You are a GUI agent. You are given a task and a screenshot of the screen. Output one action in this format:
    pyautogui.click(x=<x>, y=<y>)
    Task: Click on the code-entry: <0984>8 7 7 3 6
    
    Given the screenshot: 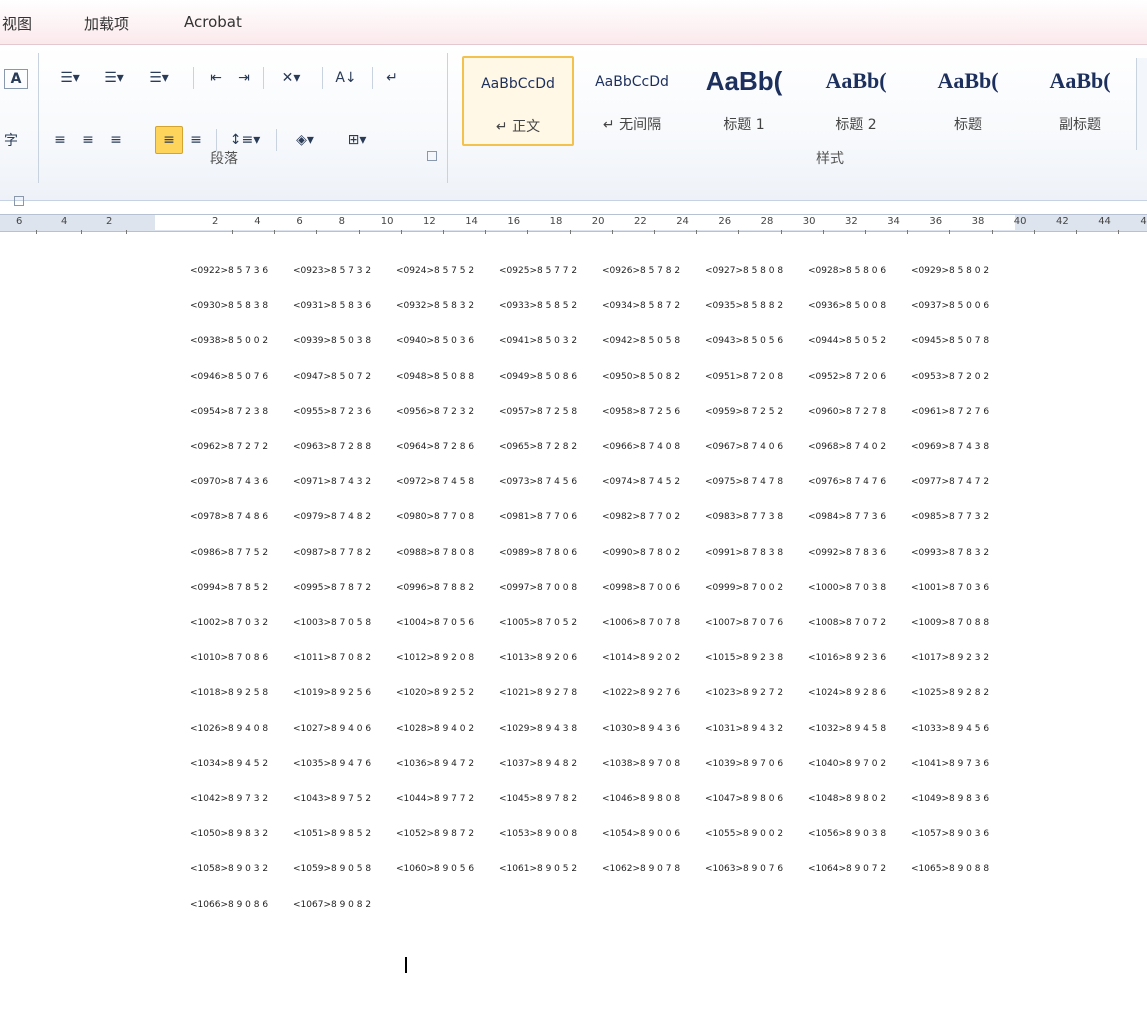 What is the action you would take?
    pyautogui.click(x=847, y=517)
    